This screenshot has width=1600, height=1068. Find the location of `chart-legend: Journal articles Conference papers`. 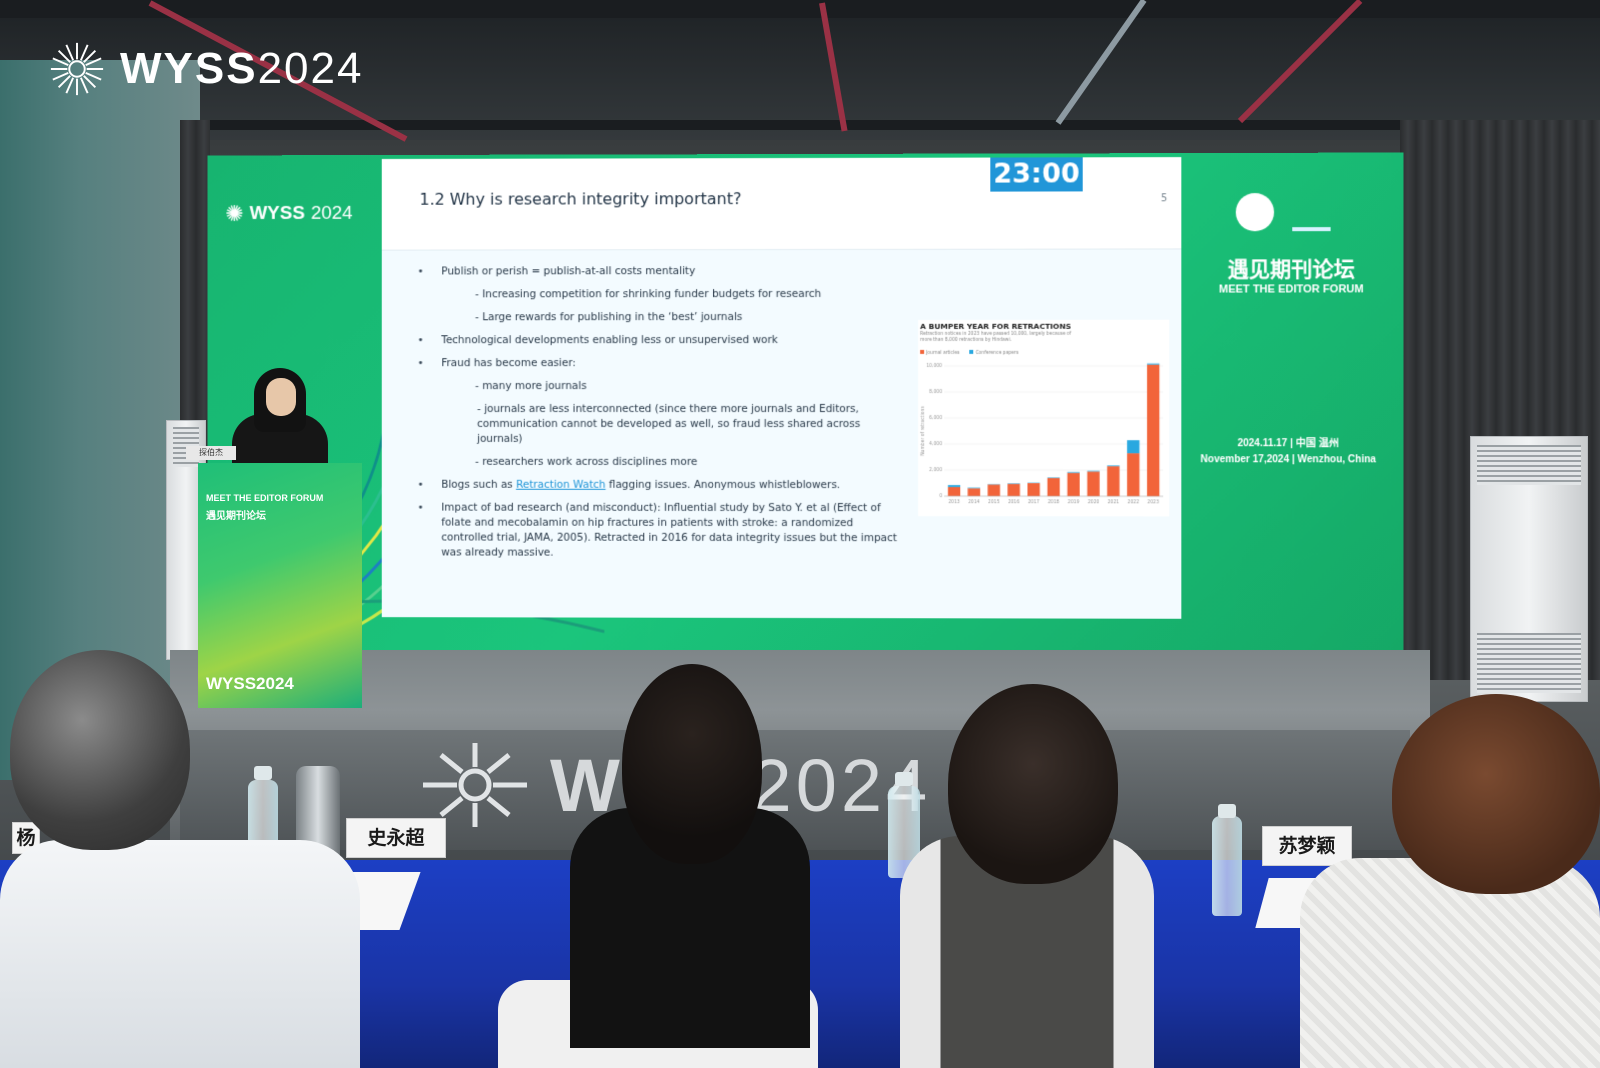

chart-legend: Journal articles Conference papers is located at coordinates (969, 352).